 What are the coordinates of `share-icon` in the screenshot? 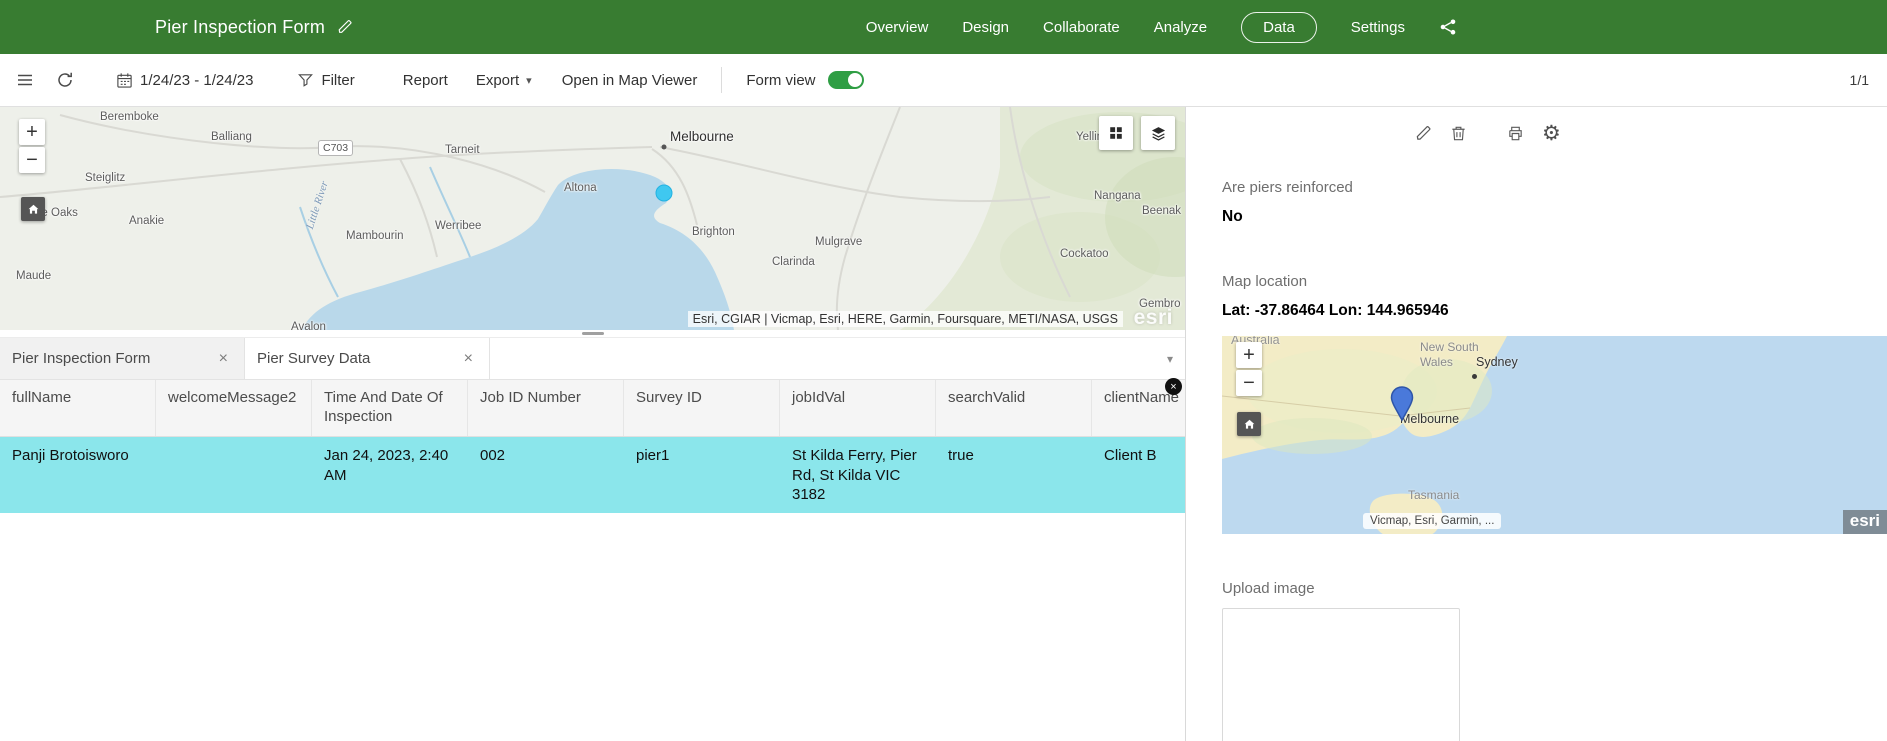 It's located at (1448, 27).